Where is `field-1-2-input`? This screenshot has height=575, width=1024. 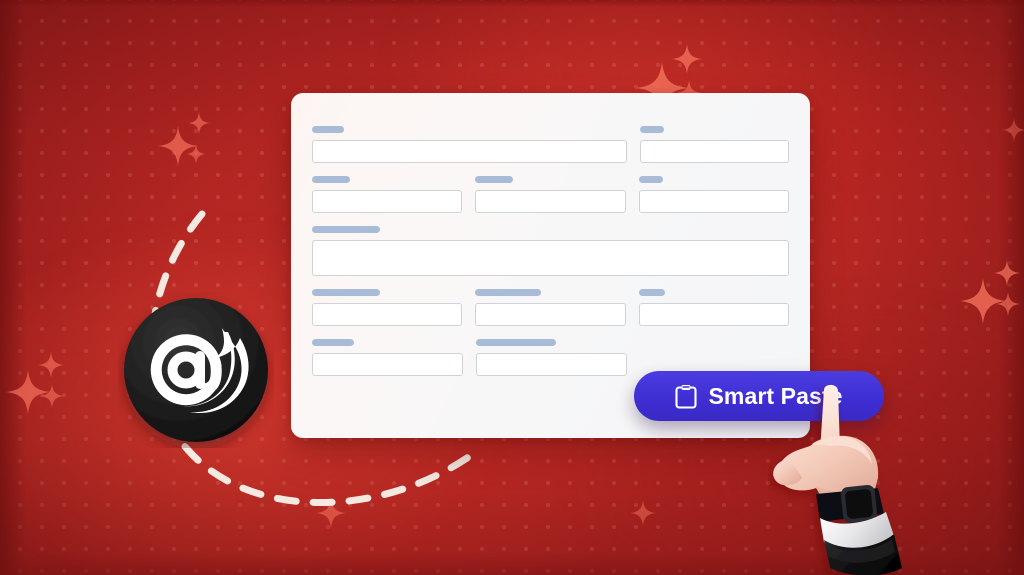
field-1-2-input is located at coordinates (714, 151).